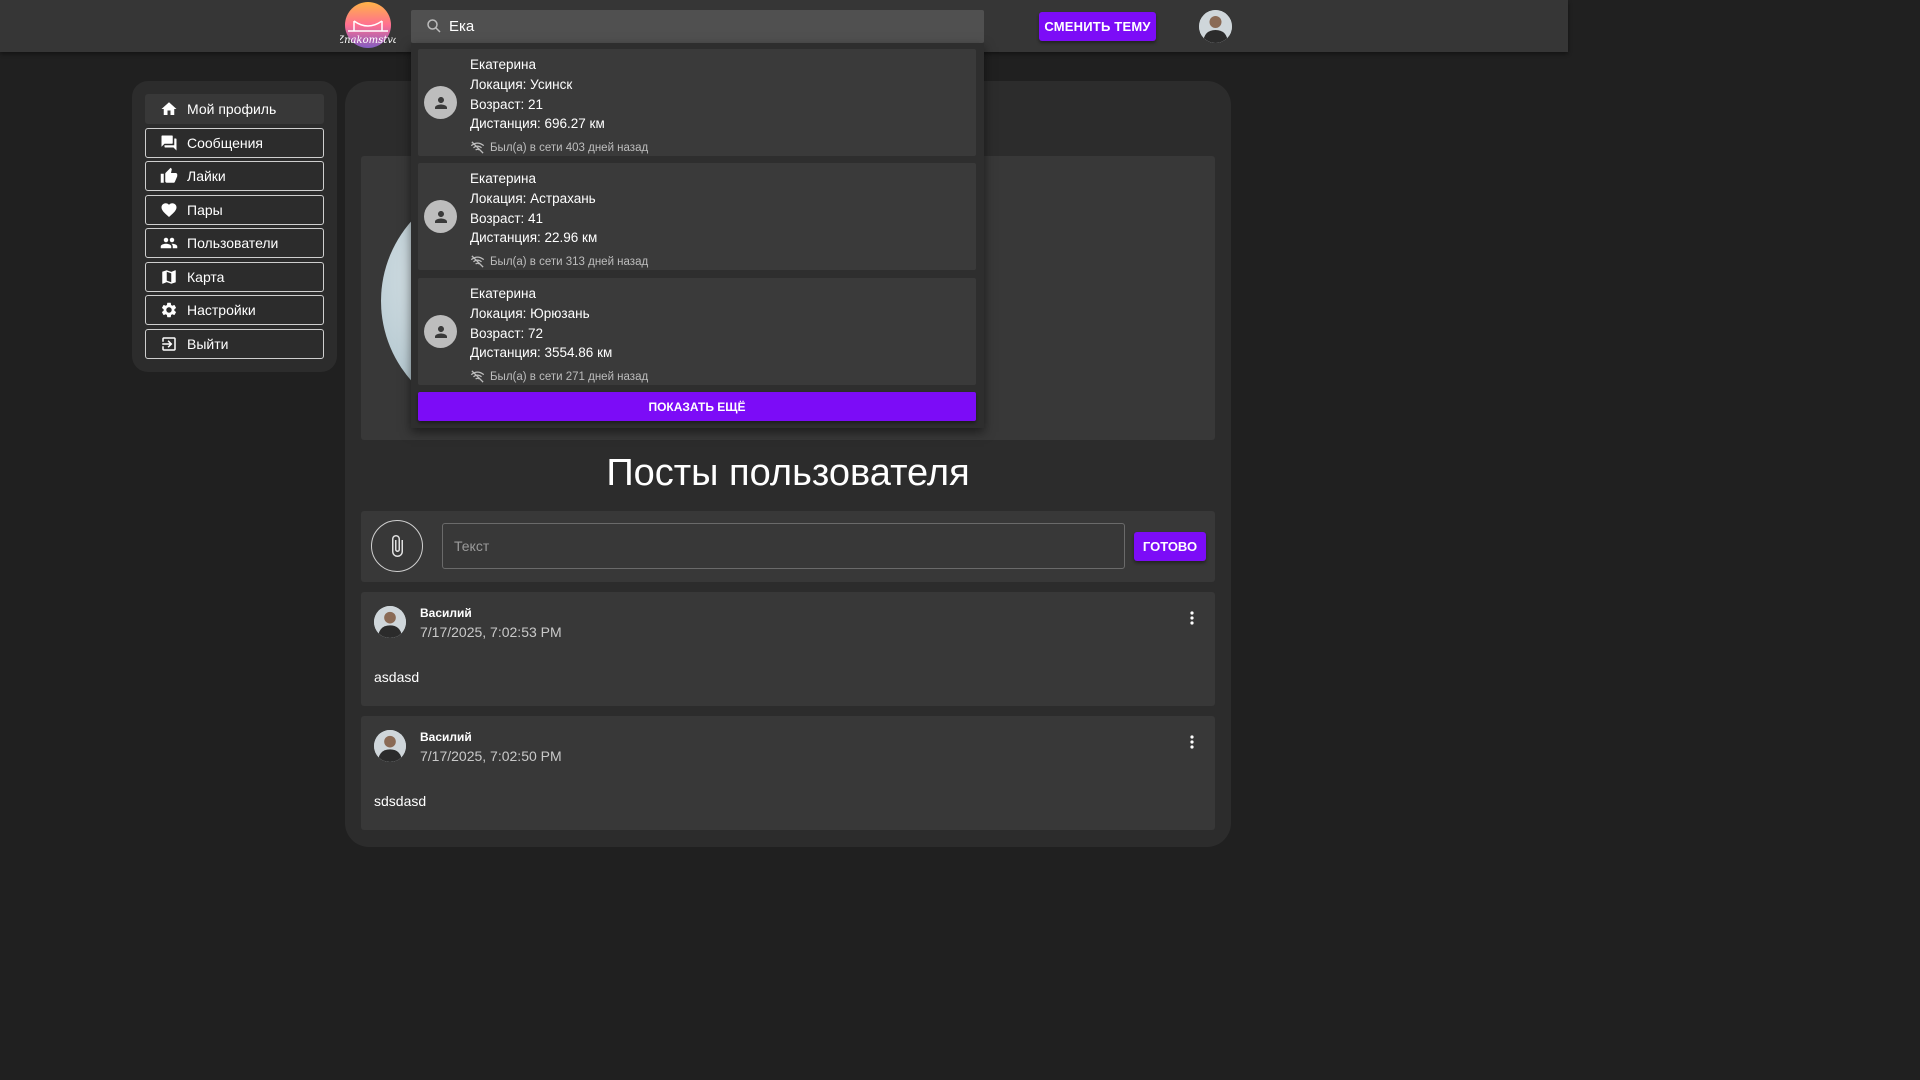 The height and width of the screenshot is (1080, 1920). What do you see at coordinates (368, 26) in the screenshot?
I see `app-logo: Znakomstva` at bounding box center [368, 26].